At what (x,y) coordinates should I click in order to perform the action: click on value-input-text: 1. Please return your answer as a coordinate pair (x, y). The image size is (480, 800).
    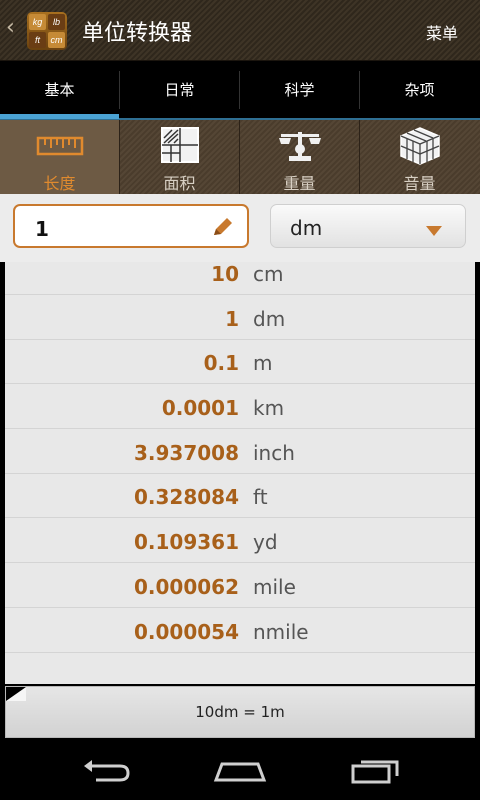
    Looking at the image, I should click on (42, 229).